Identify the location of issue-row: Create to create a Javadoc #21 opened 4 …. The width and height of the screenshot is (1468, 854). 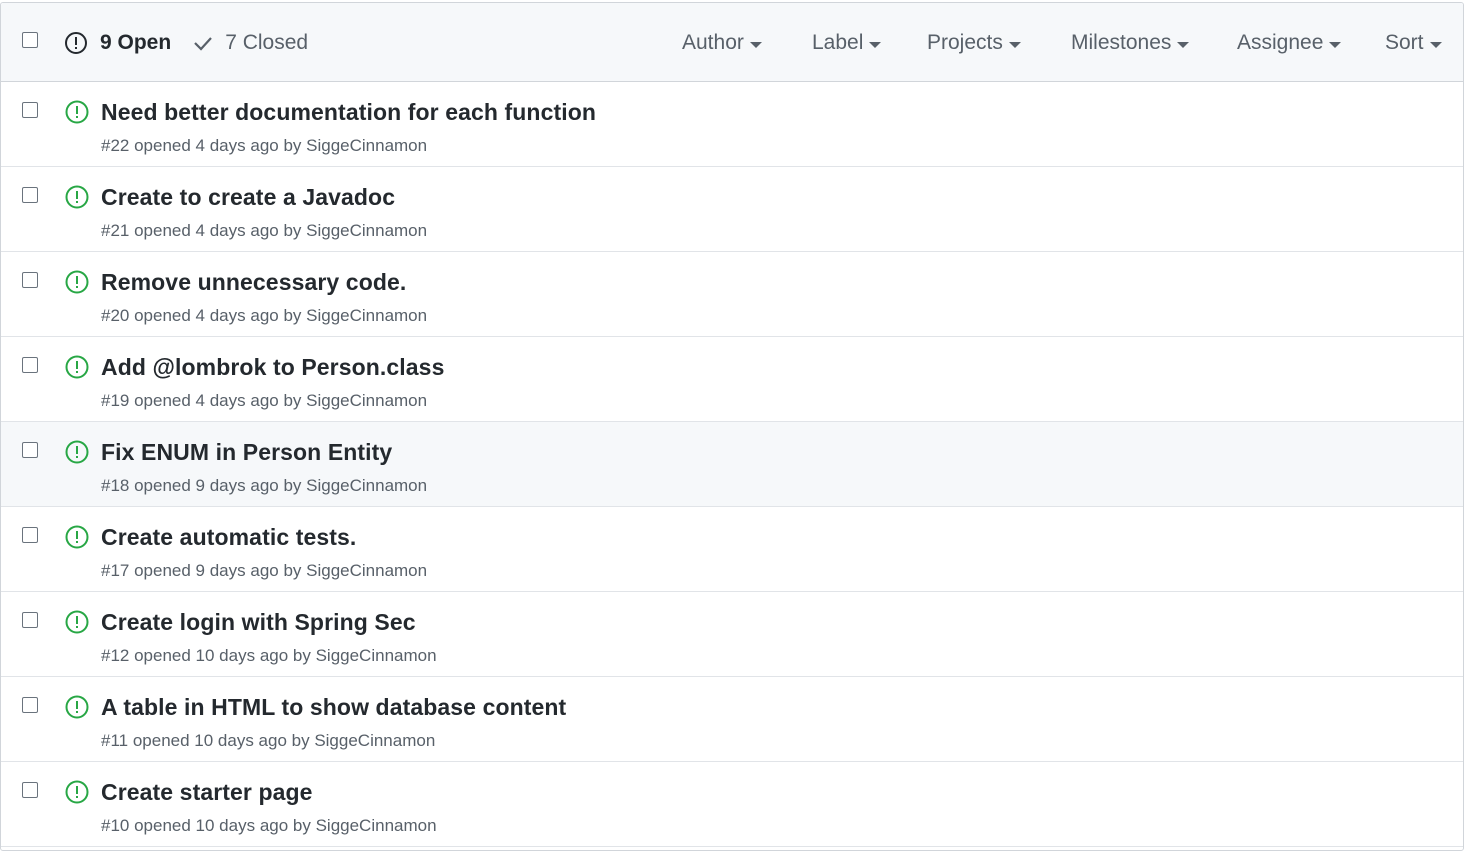
(732, 209).